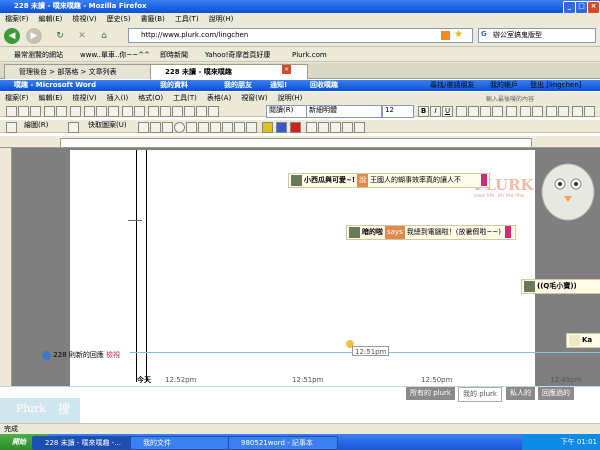 The image size is (600, 450). Describe the element at coordinates (189, 111) in the screenshot. I see `drawing-icon` at that location.